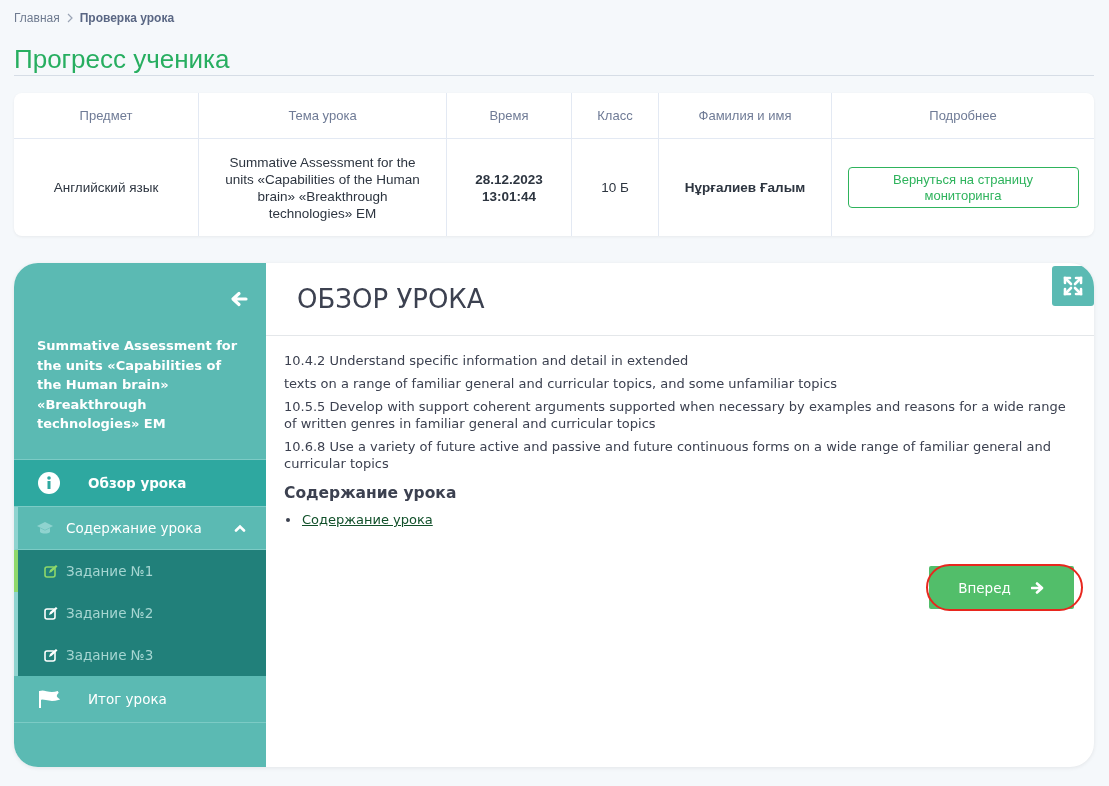 This screenshot has width=1109, height=786. What do you see at coordinates (37, 18) in the screenshot?
I see `breadcrumb-item: Главная` at bounding box center [37, 18].